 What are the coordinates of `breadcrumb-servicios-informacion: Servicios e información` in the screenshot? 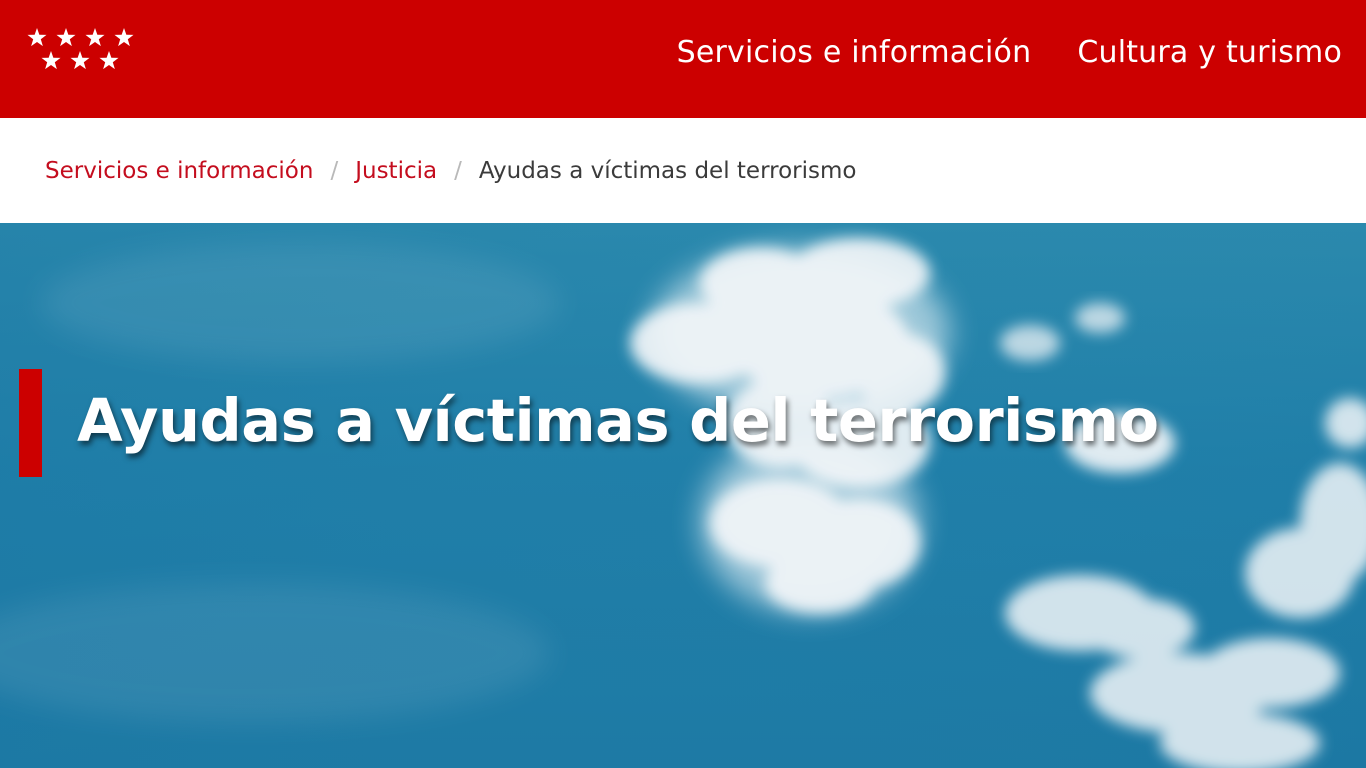 It's located at (179, 171).